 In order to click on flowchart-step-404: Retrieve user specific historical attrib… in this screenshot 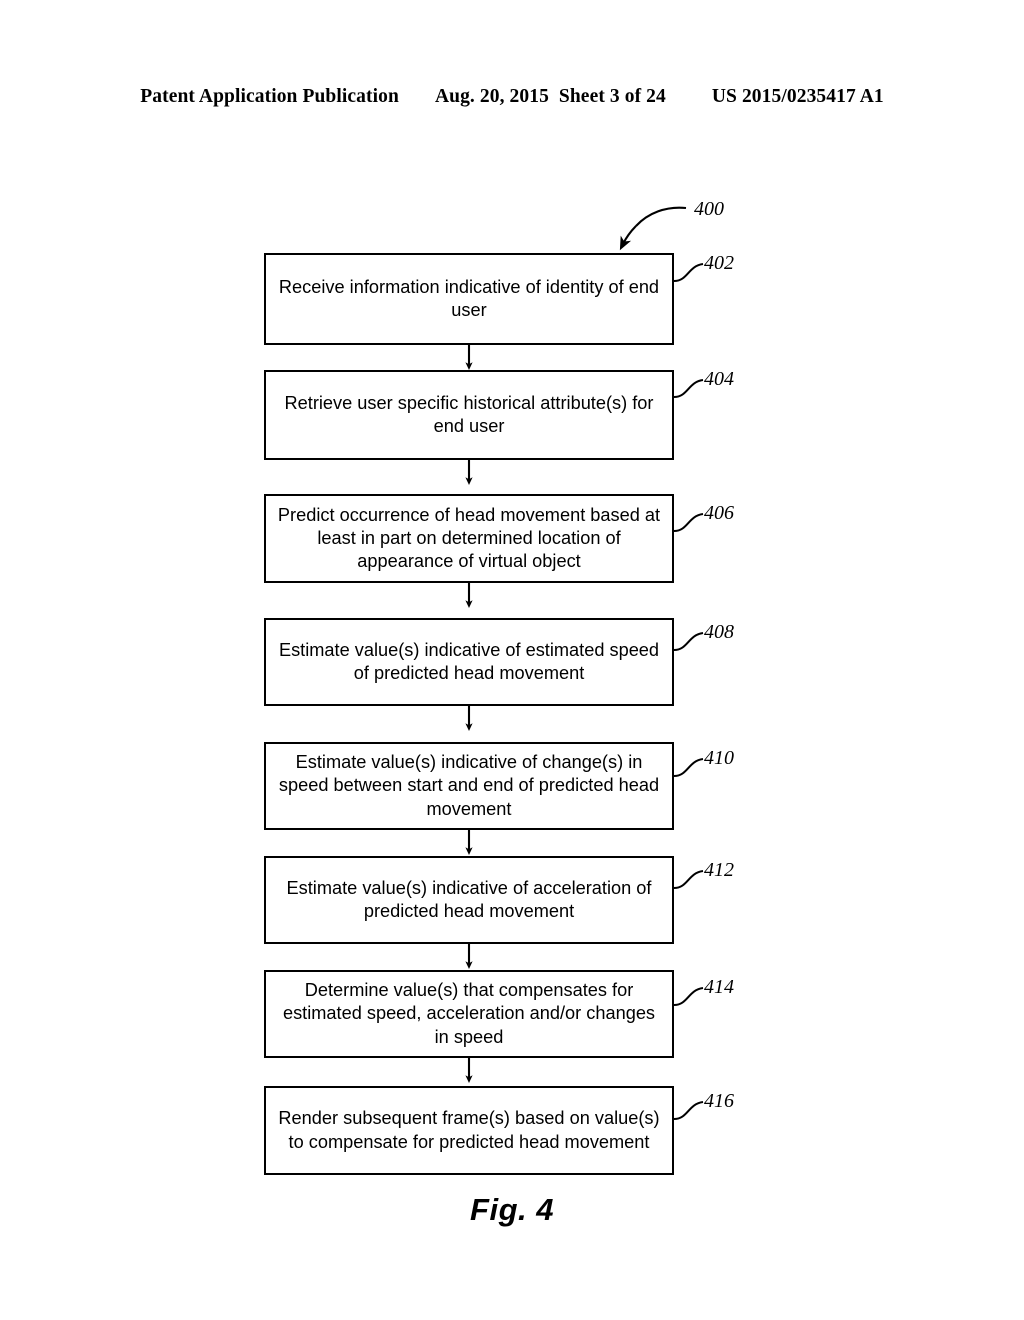, I will do `click(469, 415)`.